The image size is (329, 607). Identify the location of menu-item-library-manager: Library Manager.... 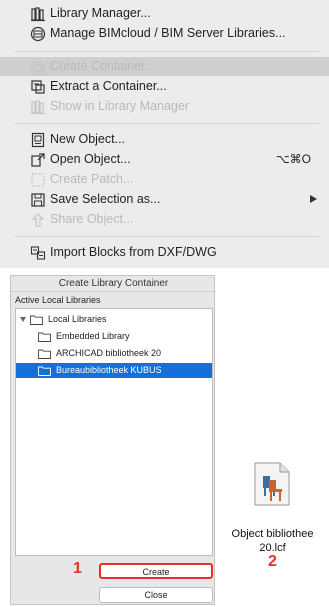
(164, 13).